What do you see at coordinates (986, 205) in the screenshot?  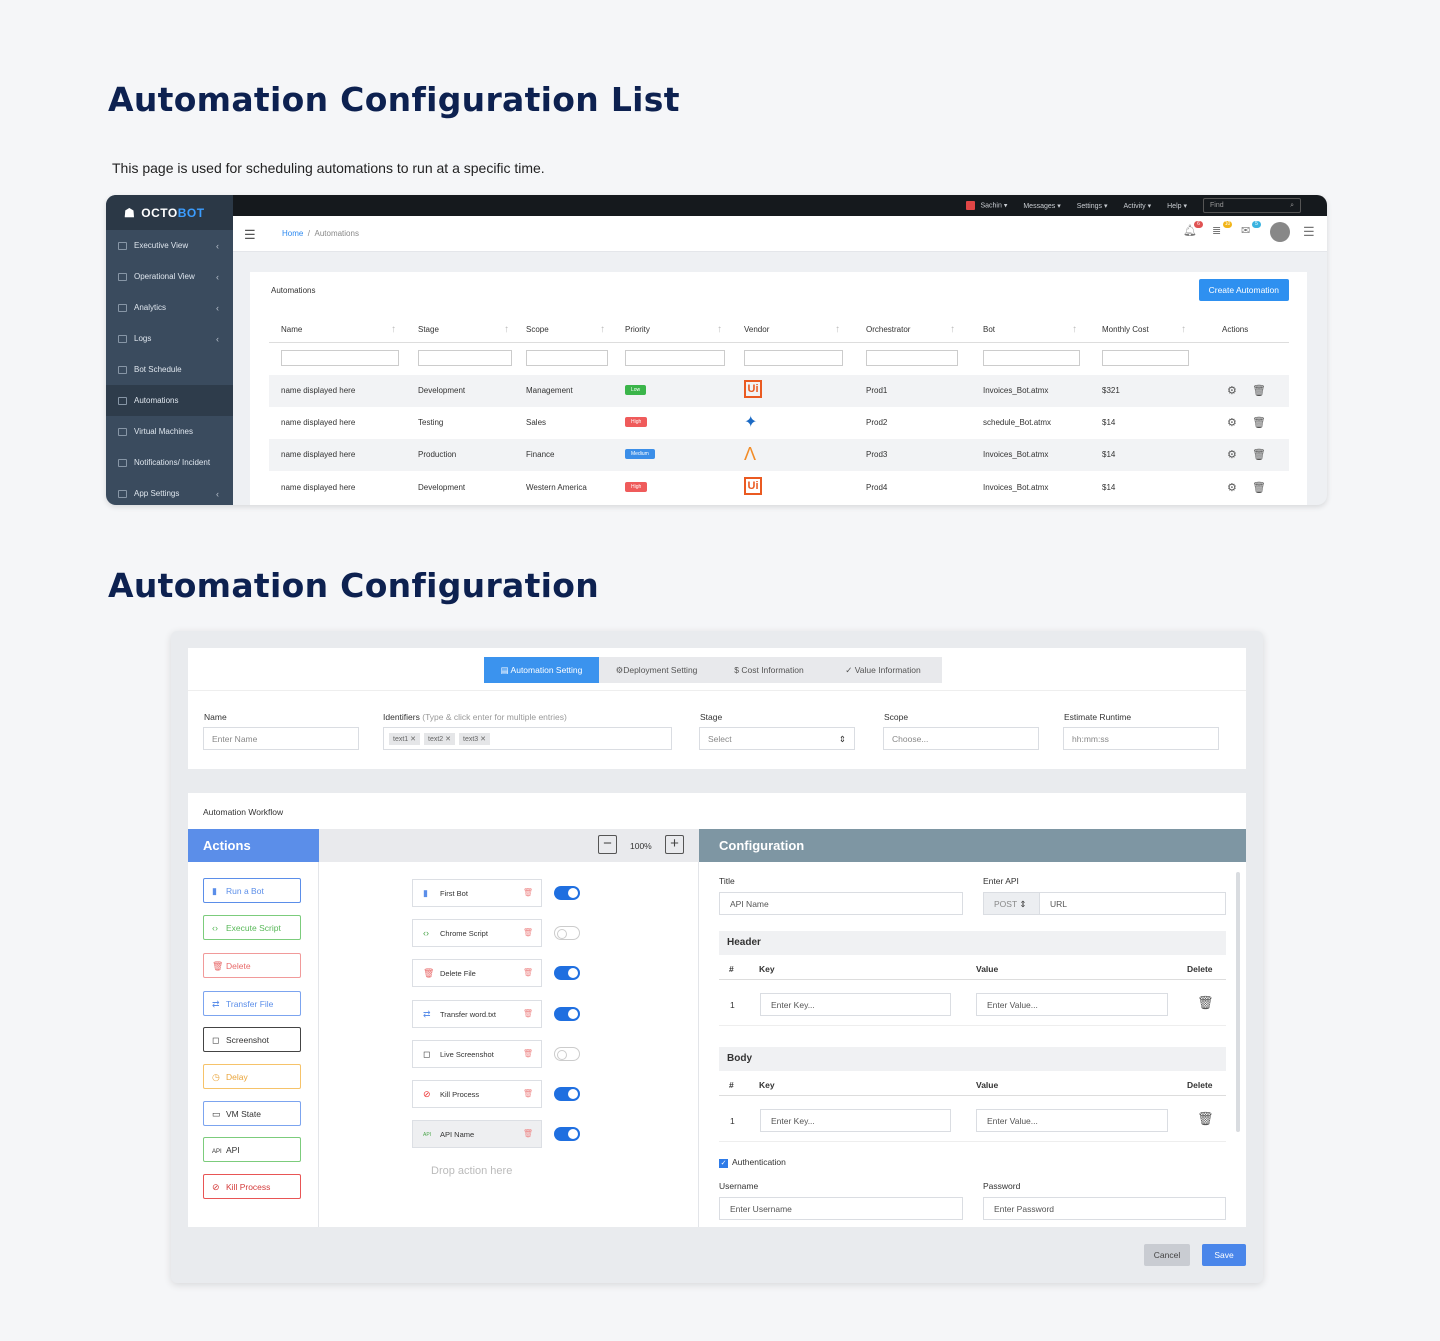 I see `user-menu: Sachin ▾` at bounding box center [986, 205].